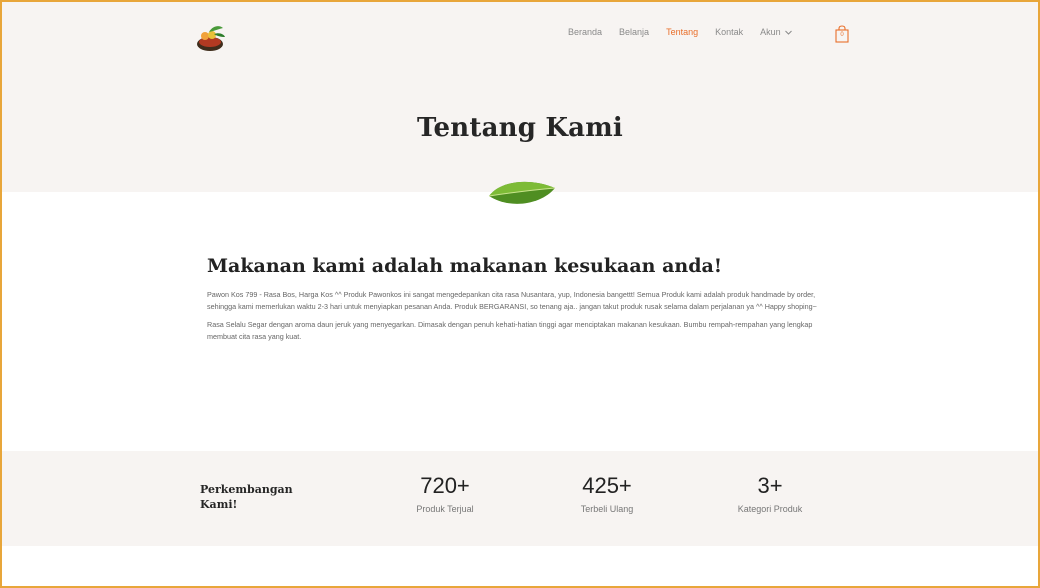 The height and width of the screenshot is (588, 1040). Describe the element at coordinates (246, 497) in the screenshot. I see `stats-title: Perkembangan Kami!` at that location.